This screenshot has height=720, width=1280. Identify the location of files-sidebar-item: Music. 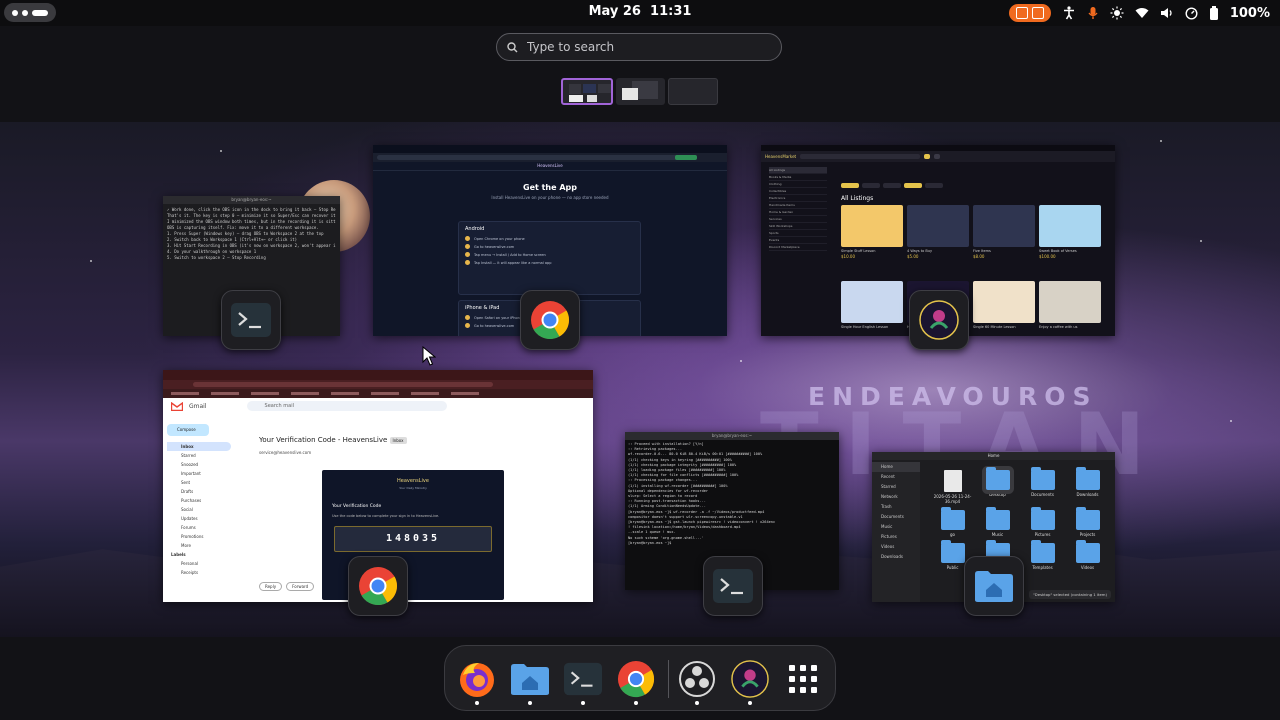
(887, 526).